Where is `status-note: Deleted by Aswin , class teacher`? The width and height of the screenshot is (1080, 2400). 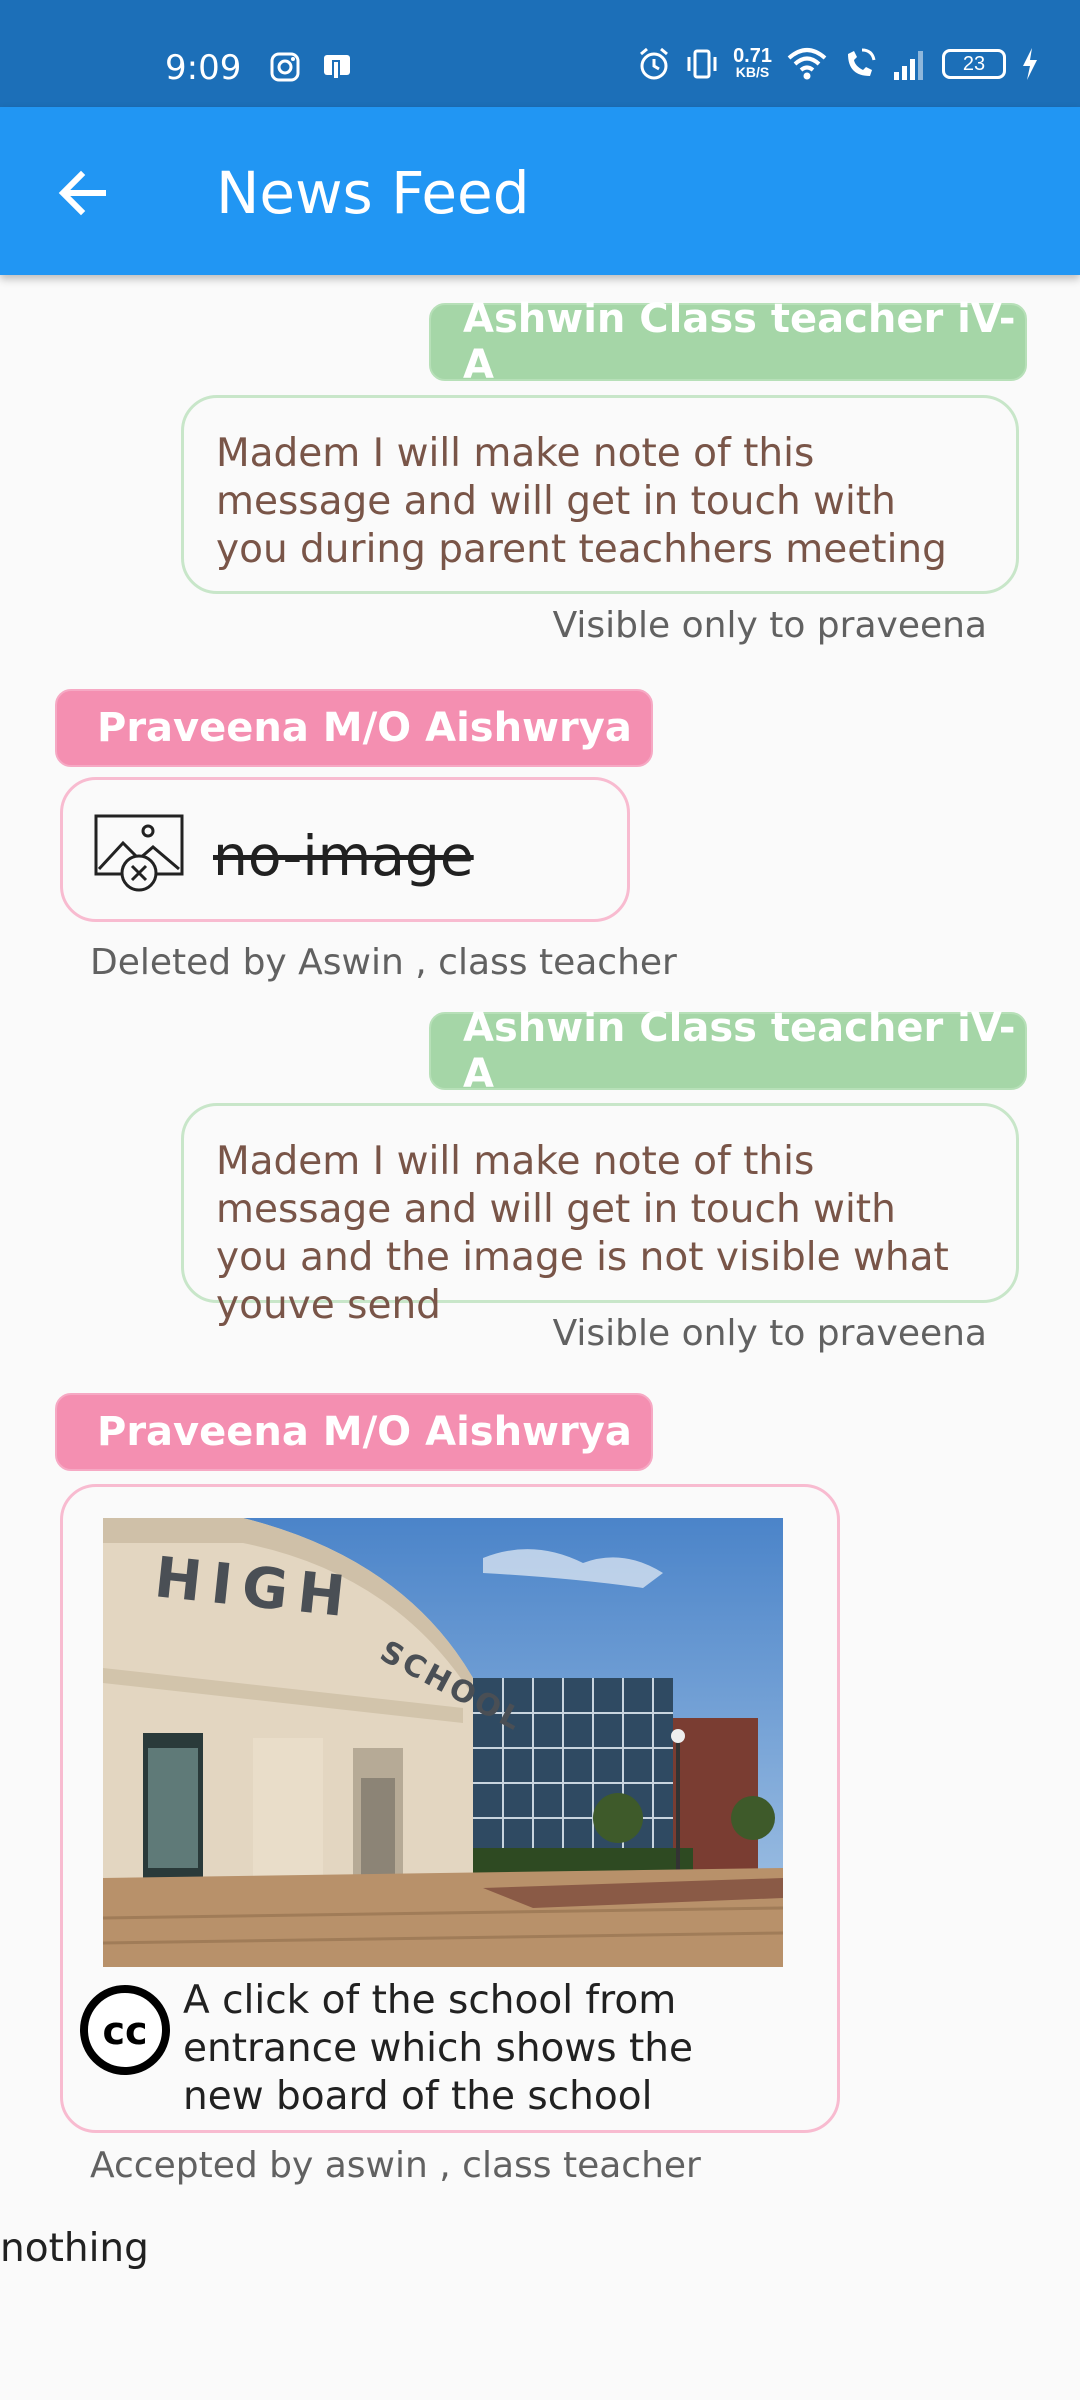 status-note: Deleted by Aswin , class teacher is located at coordinates (383, 962).